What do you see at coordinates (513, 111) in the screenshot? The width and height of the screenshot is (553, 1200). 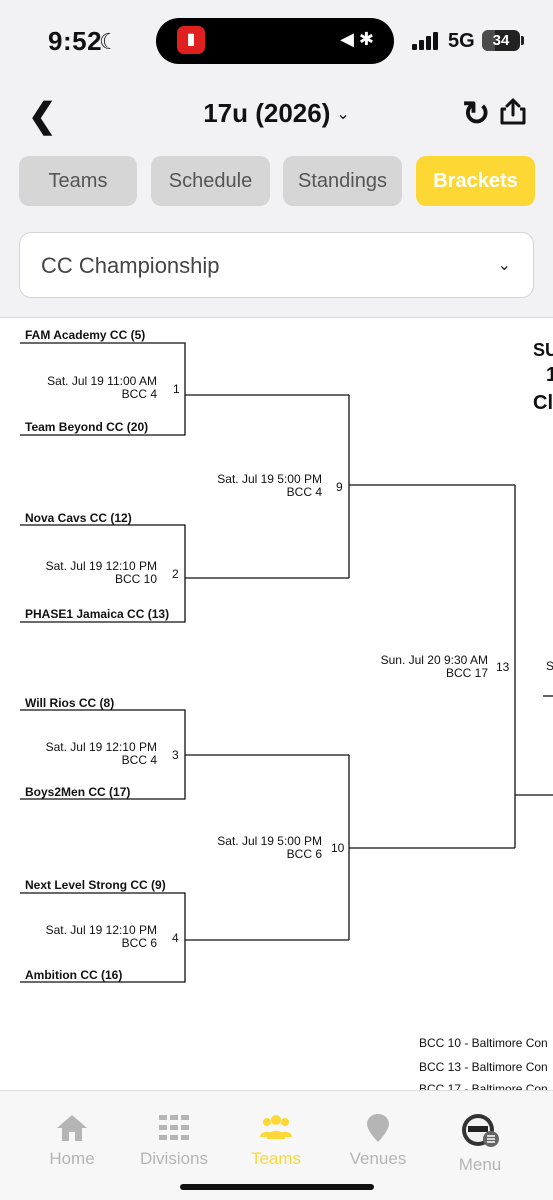 I see `share-icon` at bounding box center [513, 111].